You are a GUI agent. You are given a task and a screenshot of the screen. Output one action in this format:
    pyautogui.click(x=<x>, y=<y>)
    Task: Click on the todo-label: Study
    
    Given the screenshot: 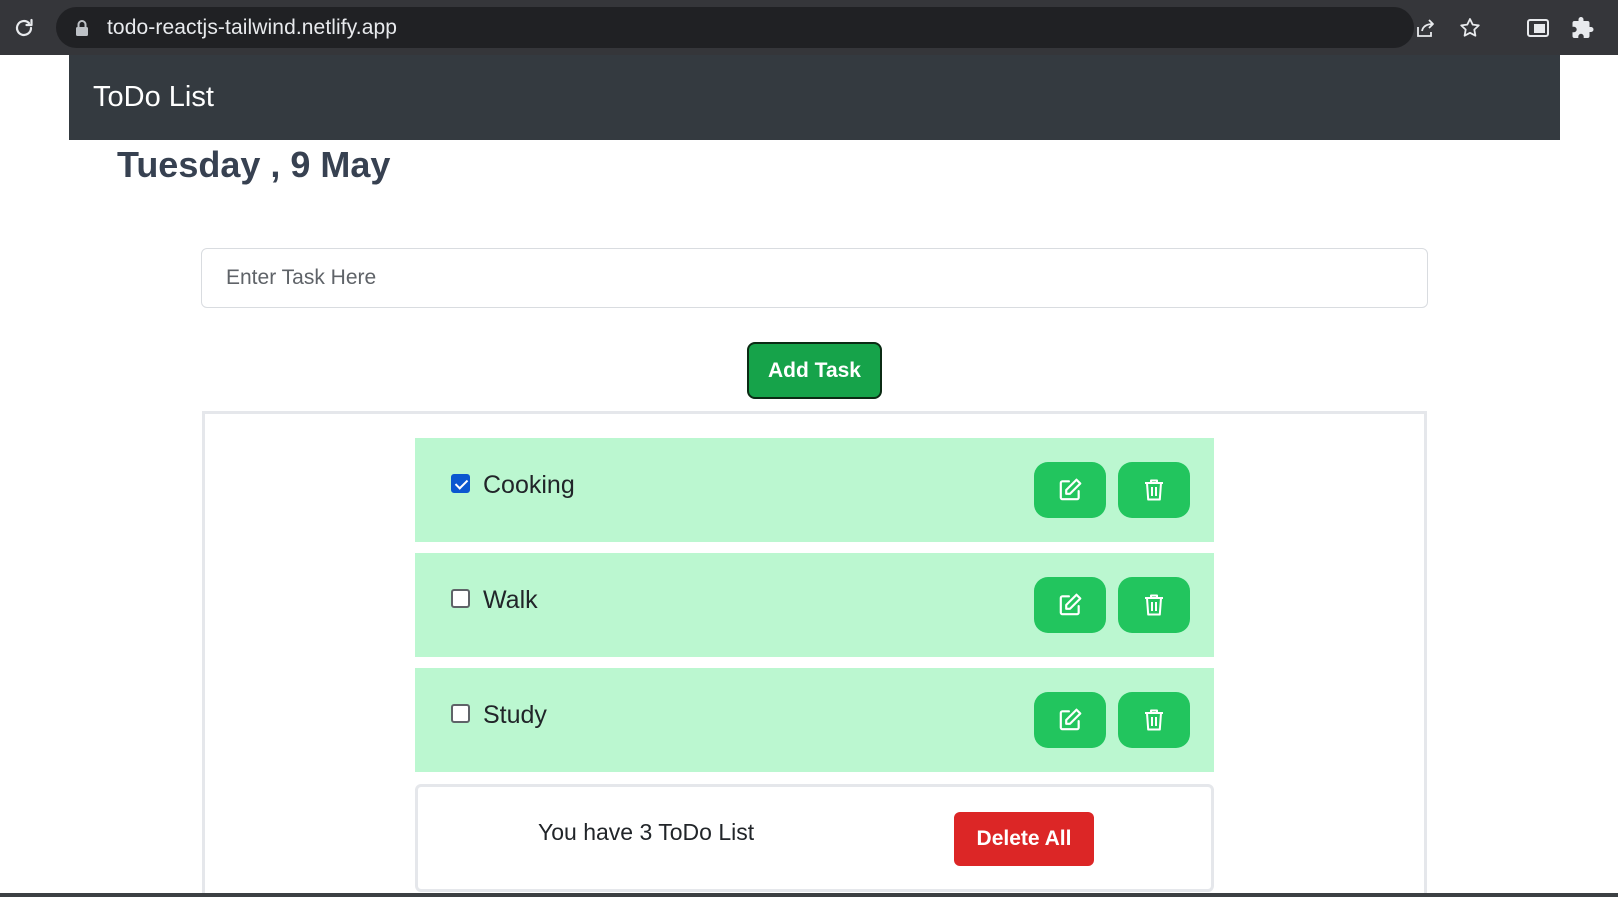 What is the action you would take?
    pyautogui.click(x=515, y=715)
    